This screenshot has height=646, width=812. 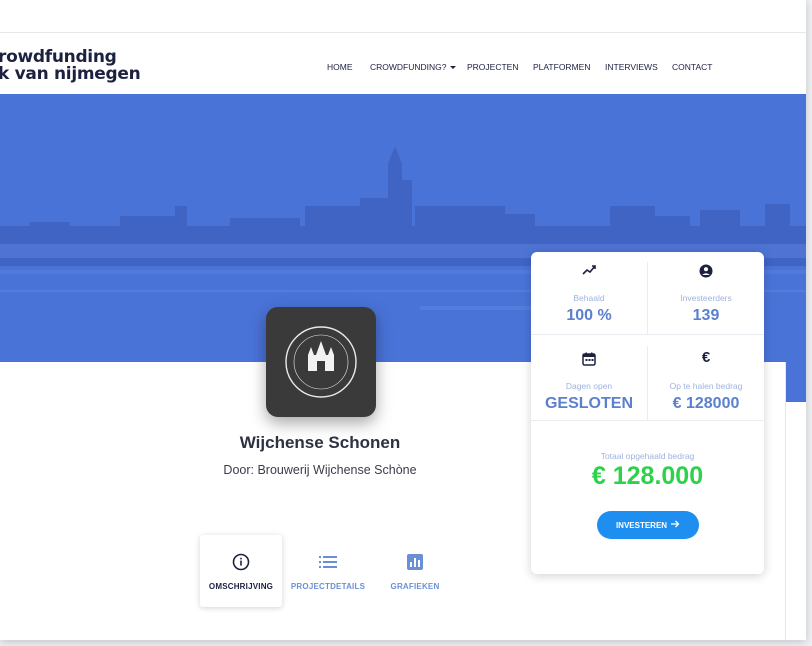 What do you see at coordinates (796, 382) in the screenshot?
I see `hero-edge` at bounding box center [796, 382].